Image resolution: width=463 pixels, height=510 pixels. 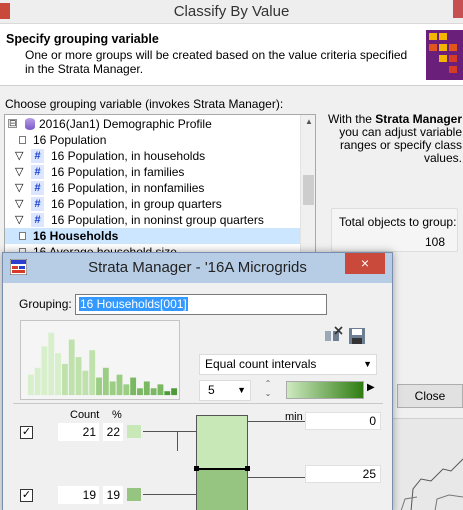 I want to click on tree-item: ▽ # 16 Population, in group quarters, so click(x=153, y=204).